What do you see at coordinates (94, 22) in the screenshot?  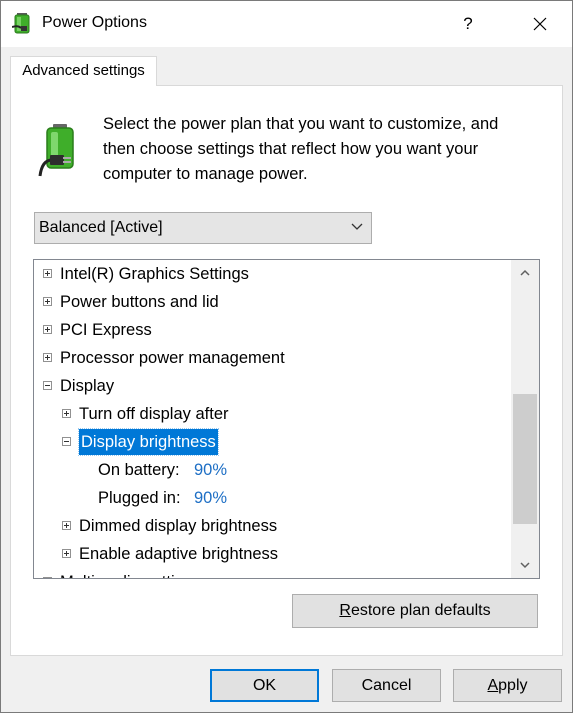 I see `window-title: Power Options` at bounding box center [94, 22].